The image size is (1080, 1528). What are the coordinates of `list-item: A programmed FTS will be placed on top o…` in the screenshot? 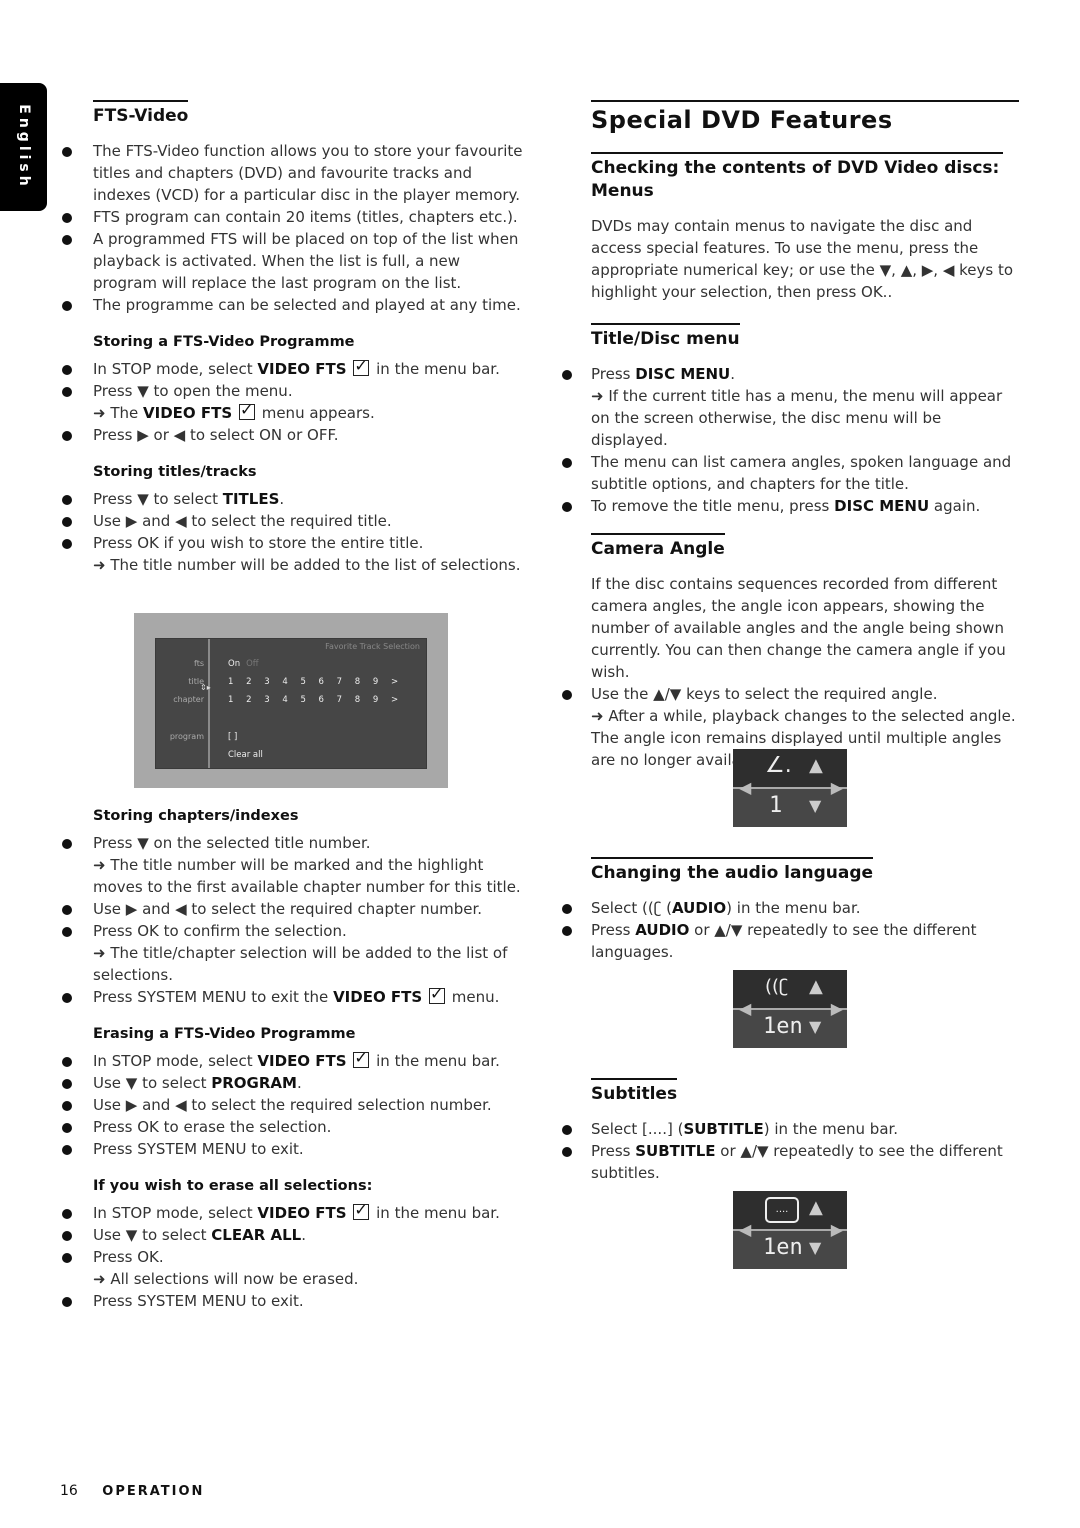 It's located at (291, 261).